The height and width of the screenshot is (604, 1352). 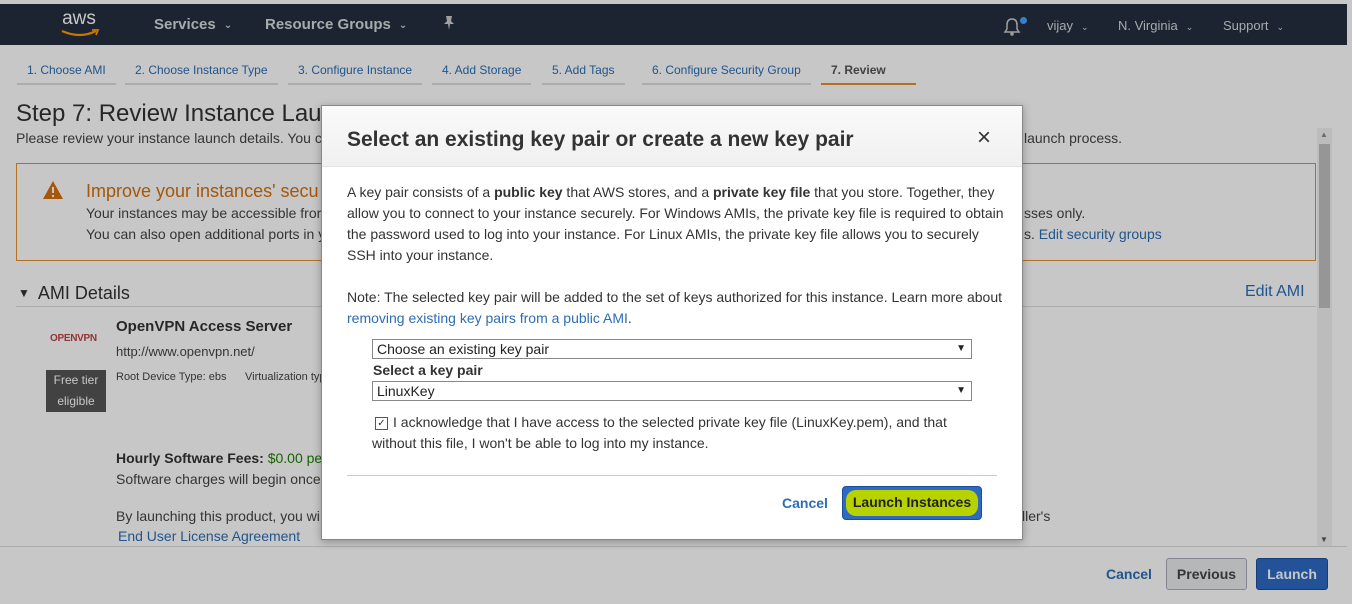 I want to click on private-key-term: private key file, so click(x=762, y=192).